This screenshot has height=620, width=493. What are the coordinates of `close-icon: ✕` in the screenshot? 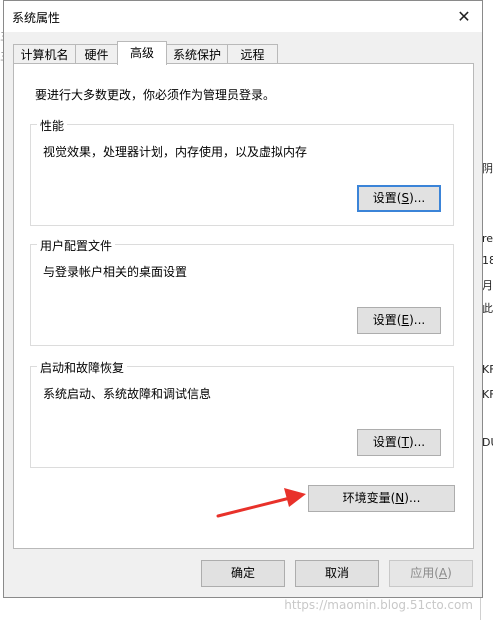 It's located at (464, 16).